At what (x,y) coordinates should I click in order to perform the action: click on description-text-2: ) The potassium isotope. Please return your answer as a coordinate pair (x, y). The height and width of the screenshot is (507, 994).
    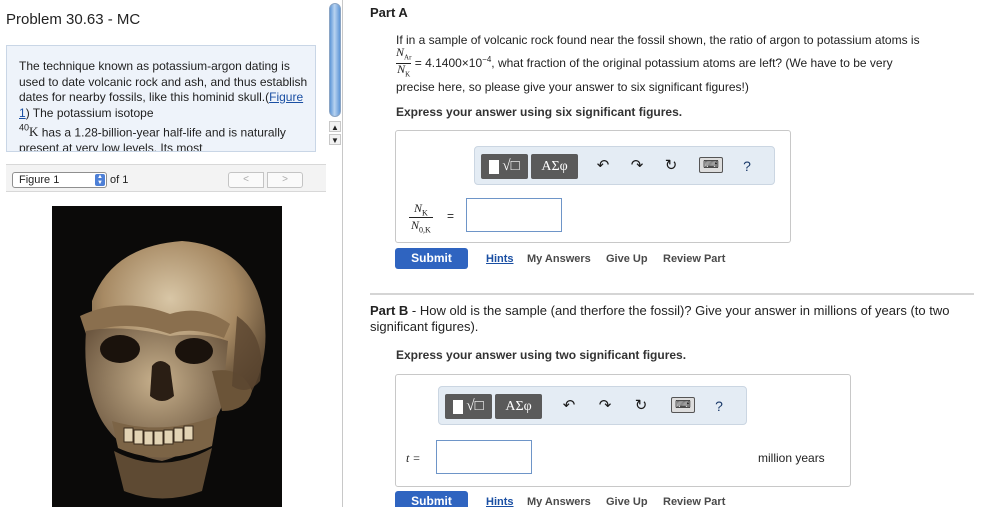
    Looking at the image, I should click on (89, 112).